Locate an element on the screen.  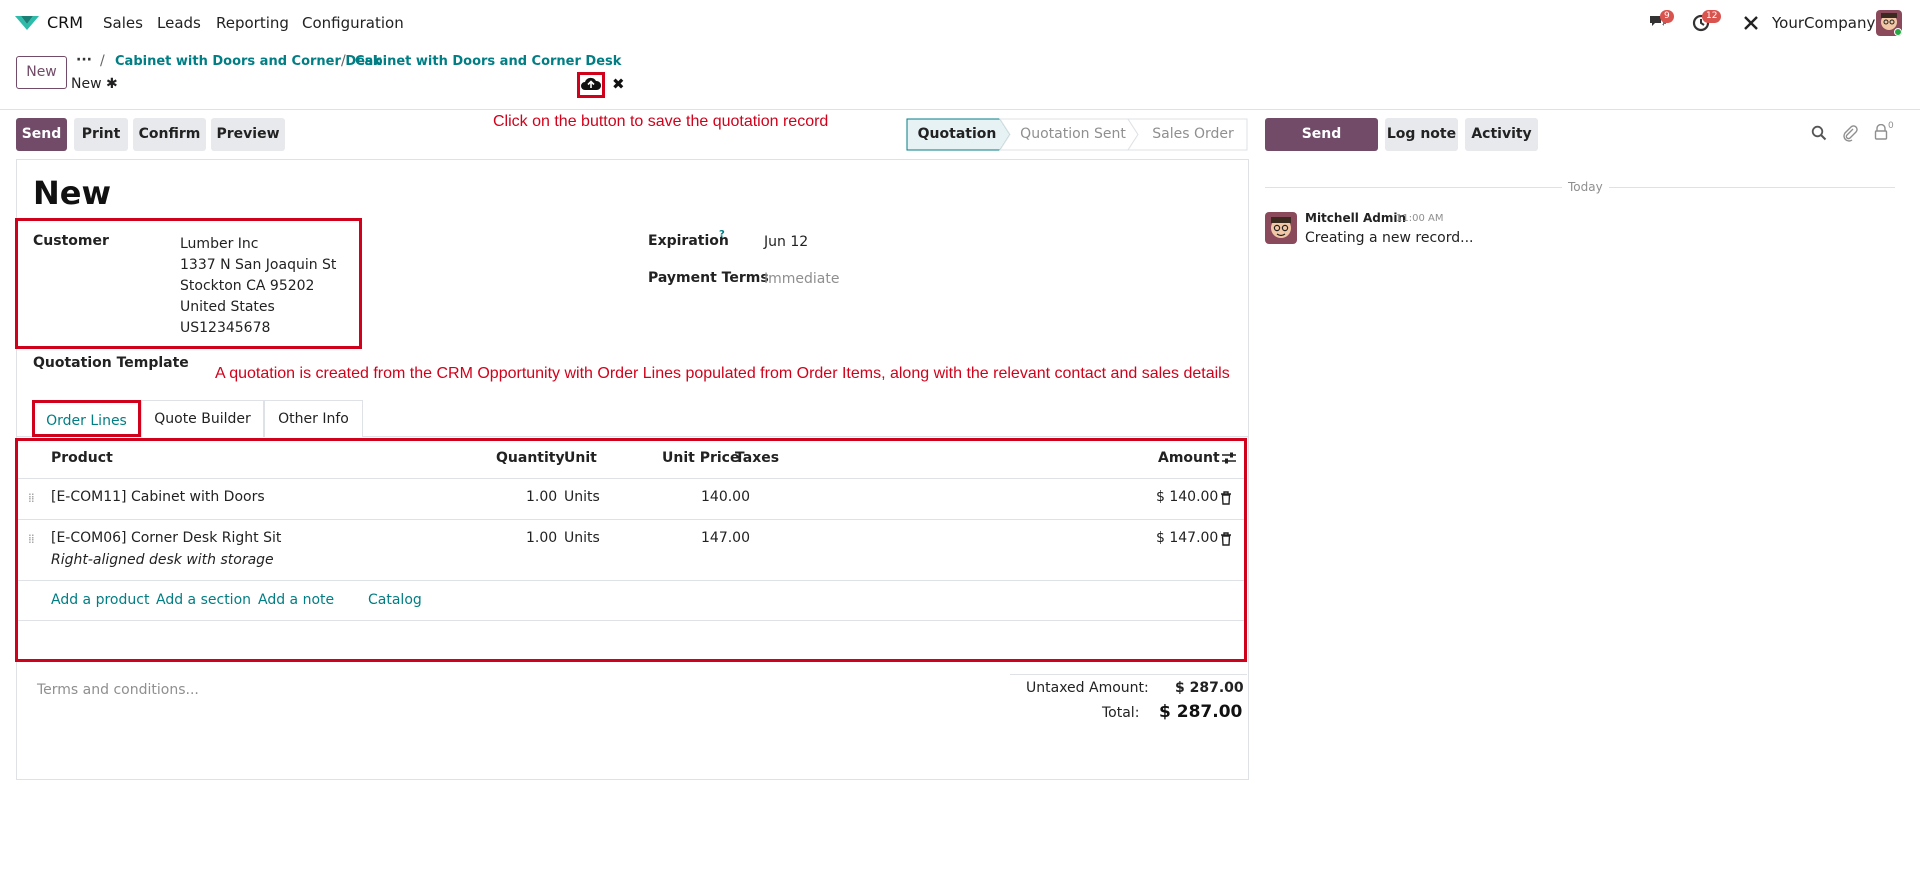
tools-icon is located at coordinates (1751, 23).